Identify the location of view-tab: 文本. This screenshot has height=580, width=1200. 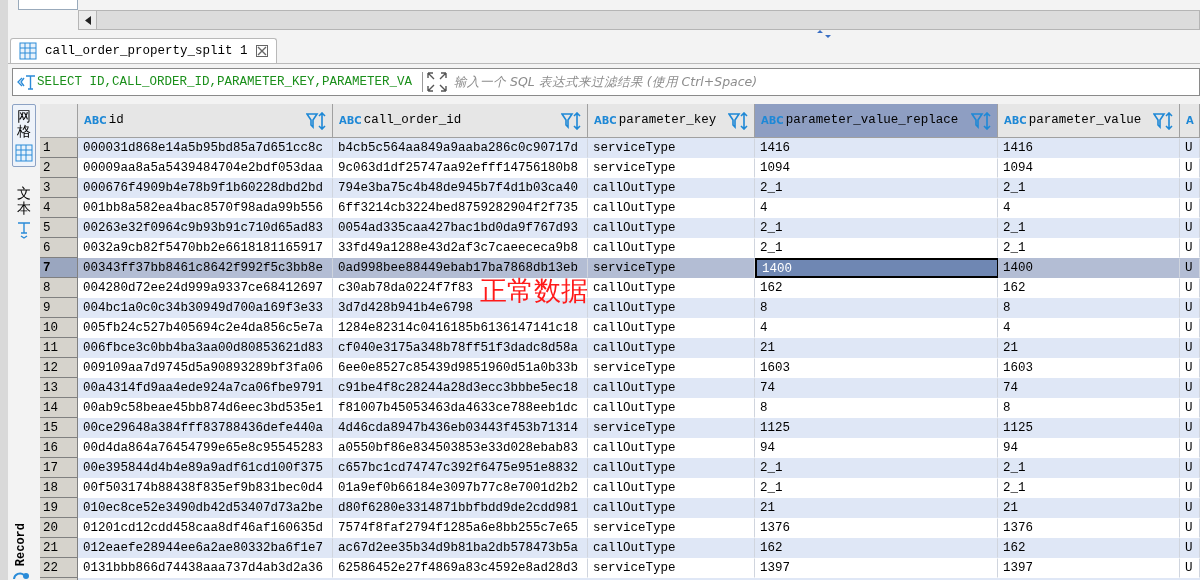
(24, 212).